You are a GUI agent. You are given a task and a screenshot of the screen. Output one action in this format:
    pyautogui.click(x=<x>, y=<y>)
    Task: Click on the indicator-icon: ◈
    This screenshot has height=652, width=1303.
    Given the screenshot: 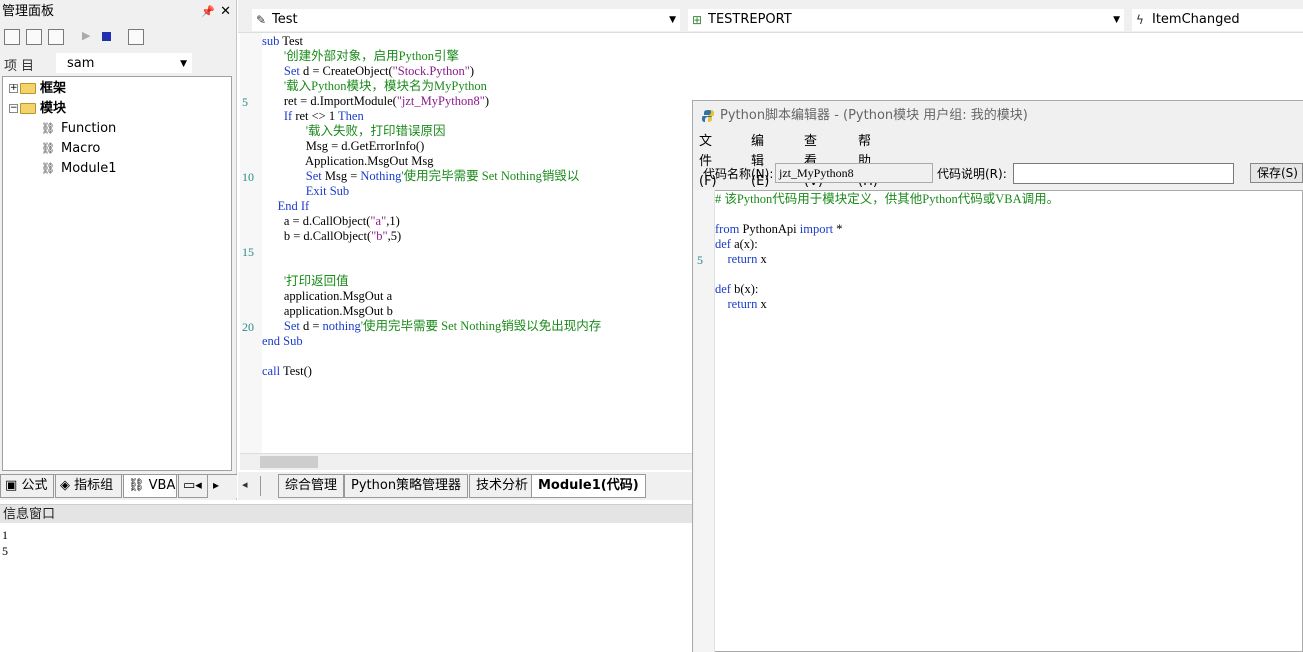 What is the action you would take?
    pyautogui.click(x=65, y=485)
    